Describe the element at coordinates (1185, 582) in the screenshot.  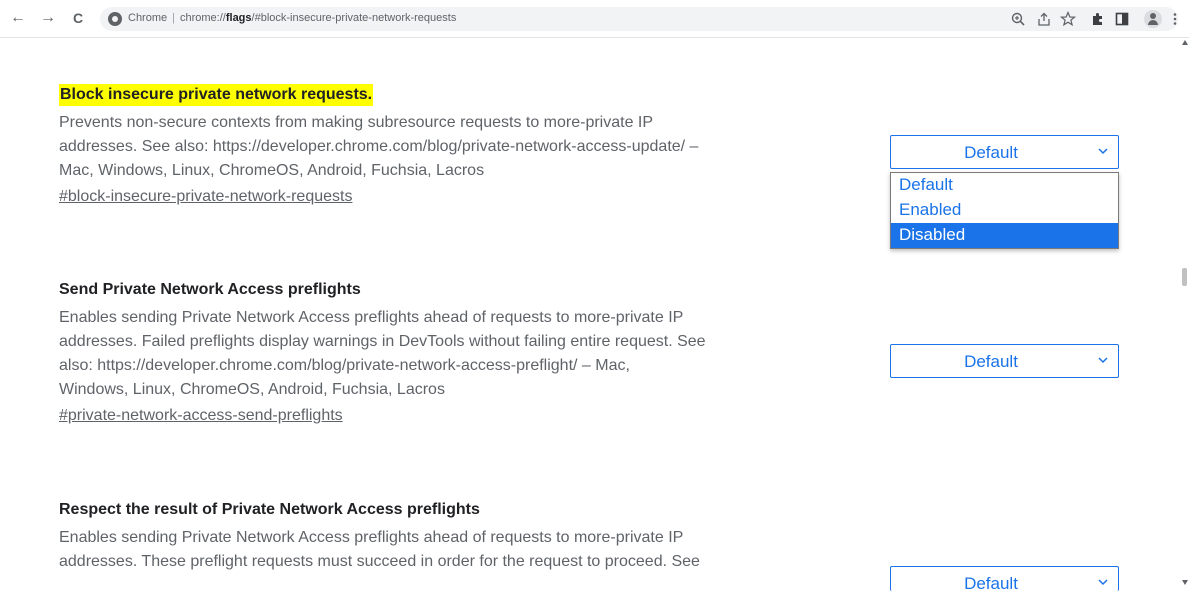
I see `scroll-down-arrow-icon` at that location.